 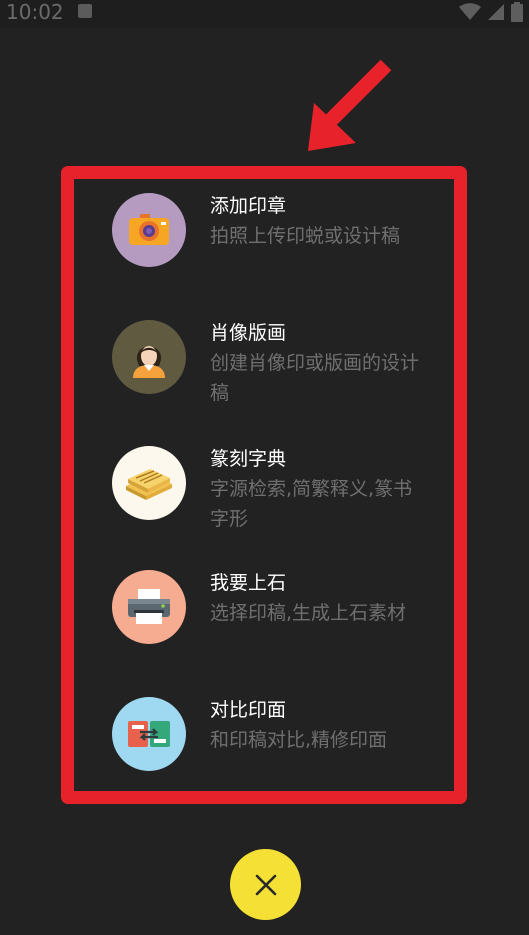 I want to click on menu-item-add-seal: 添加印章 拍照上传印蜕或设计稿, so click(x=277, y=230).